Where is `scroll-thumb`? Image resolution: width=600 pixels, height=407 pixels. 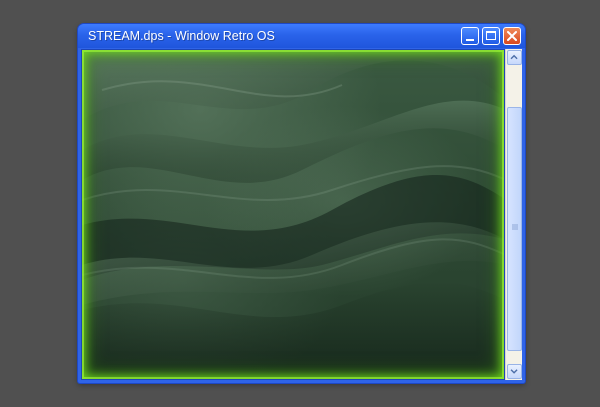 scroll-thumb is located at coordinates (514, 229).